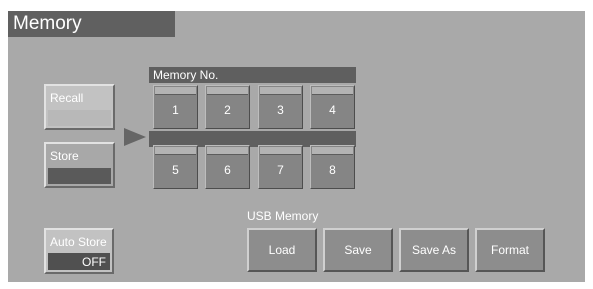 The height and width of the screenshot is (289, 593). I want to click on store-button: Store, so click(79, 165).